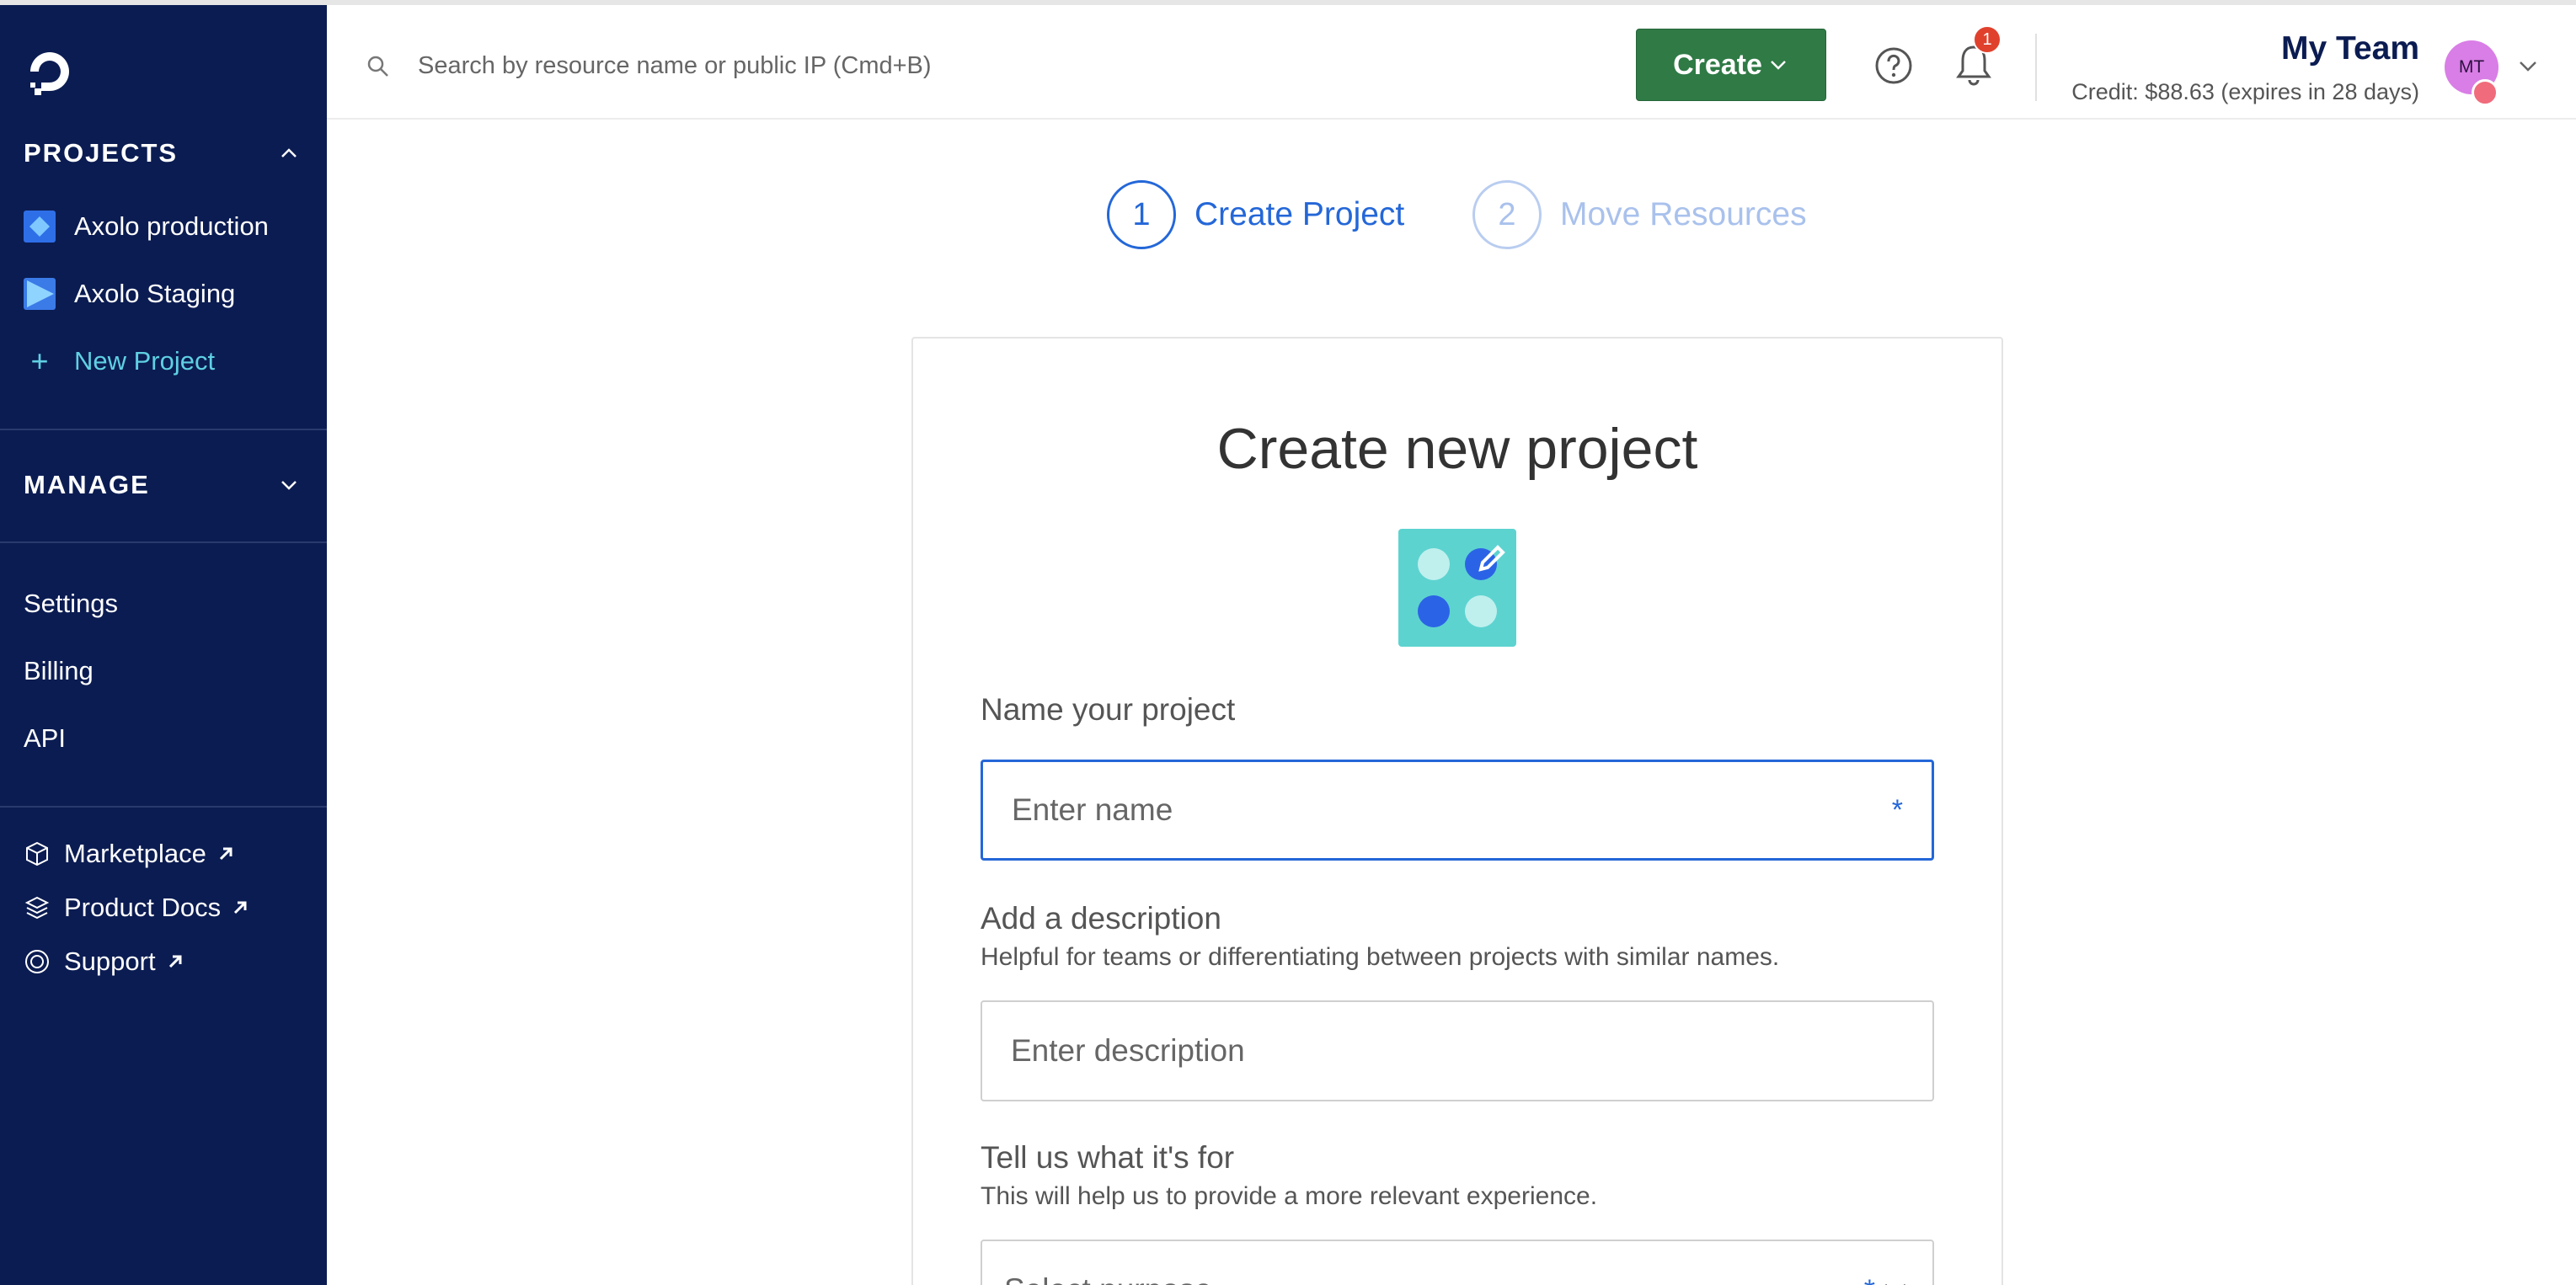 This screenshot has width=2576, height=1285. What do you see at coordinates (87, 484) in the screenshot?
I see `manage-heading: MANAGE` at bounding box center [87, 484].